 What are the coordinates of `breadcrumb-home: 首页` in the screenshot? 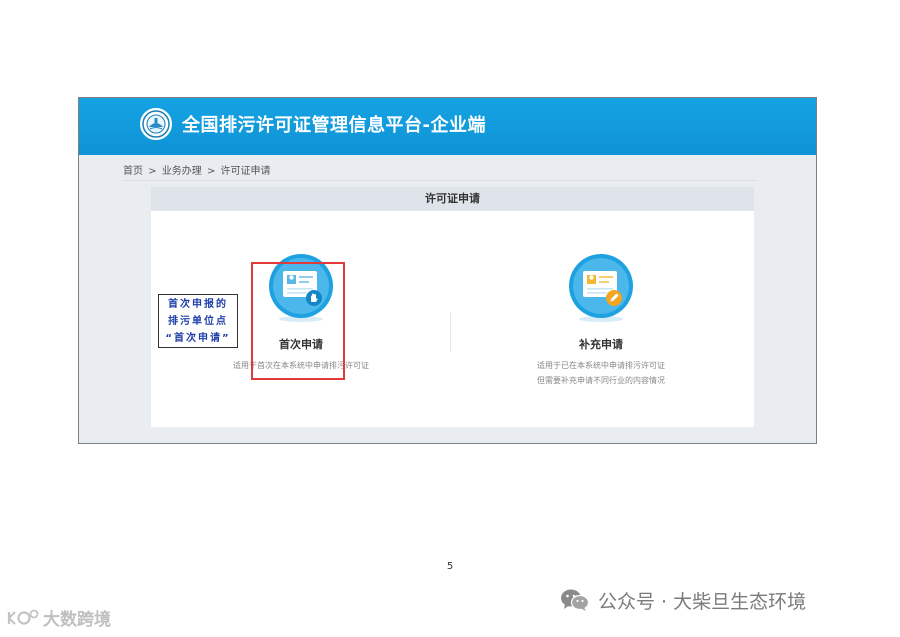 It's located at (133, 171).